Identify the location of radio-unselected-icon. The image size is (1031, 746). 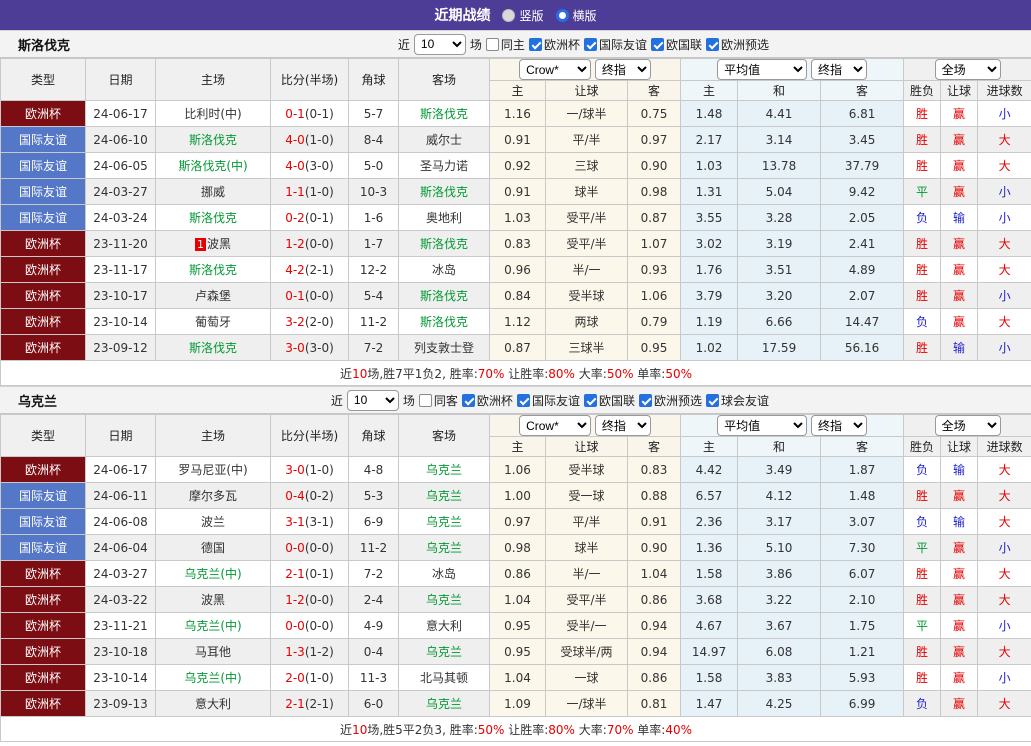
(562, 15).